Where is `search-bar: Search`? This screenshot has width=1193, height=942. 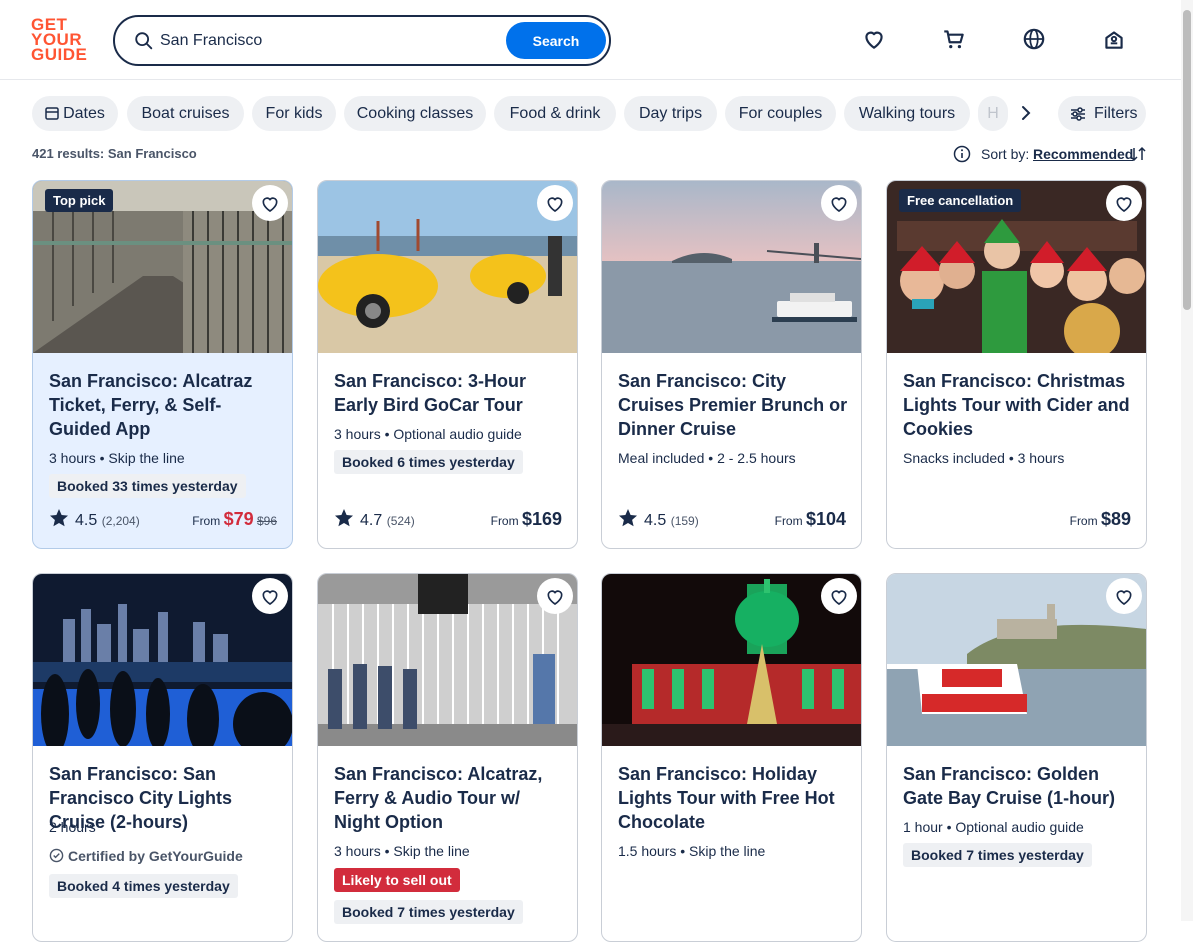 search-bar: Search is located at coordinates (362, 40).